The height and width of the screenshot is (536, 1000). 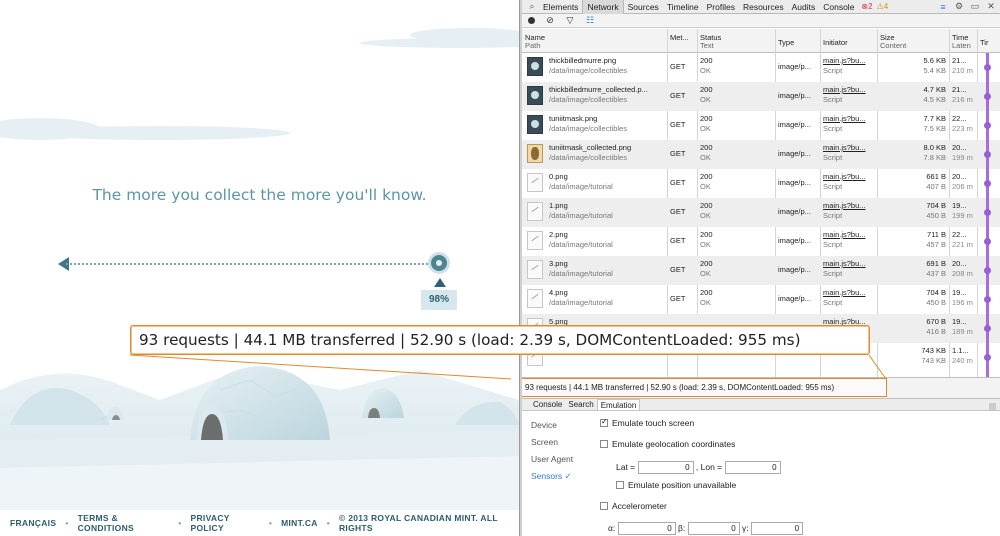 What do you see at coordinates (619, 177) in the screenshot?
I see `request-name: 0.png` at bounding box center [619, 177].